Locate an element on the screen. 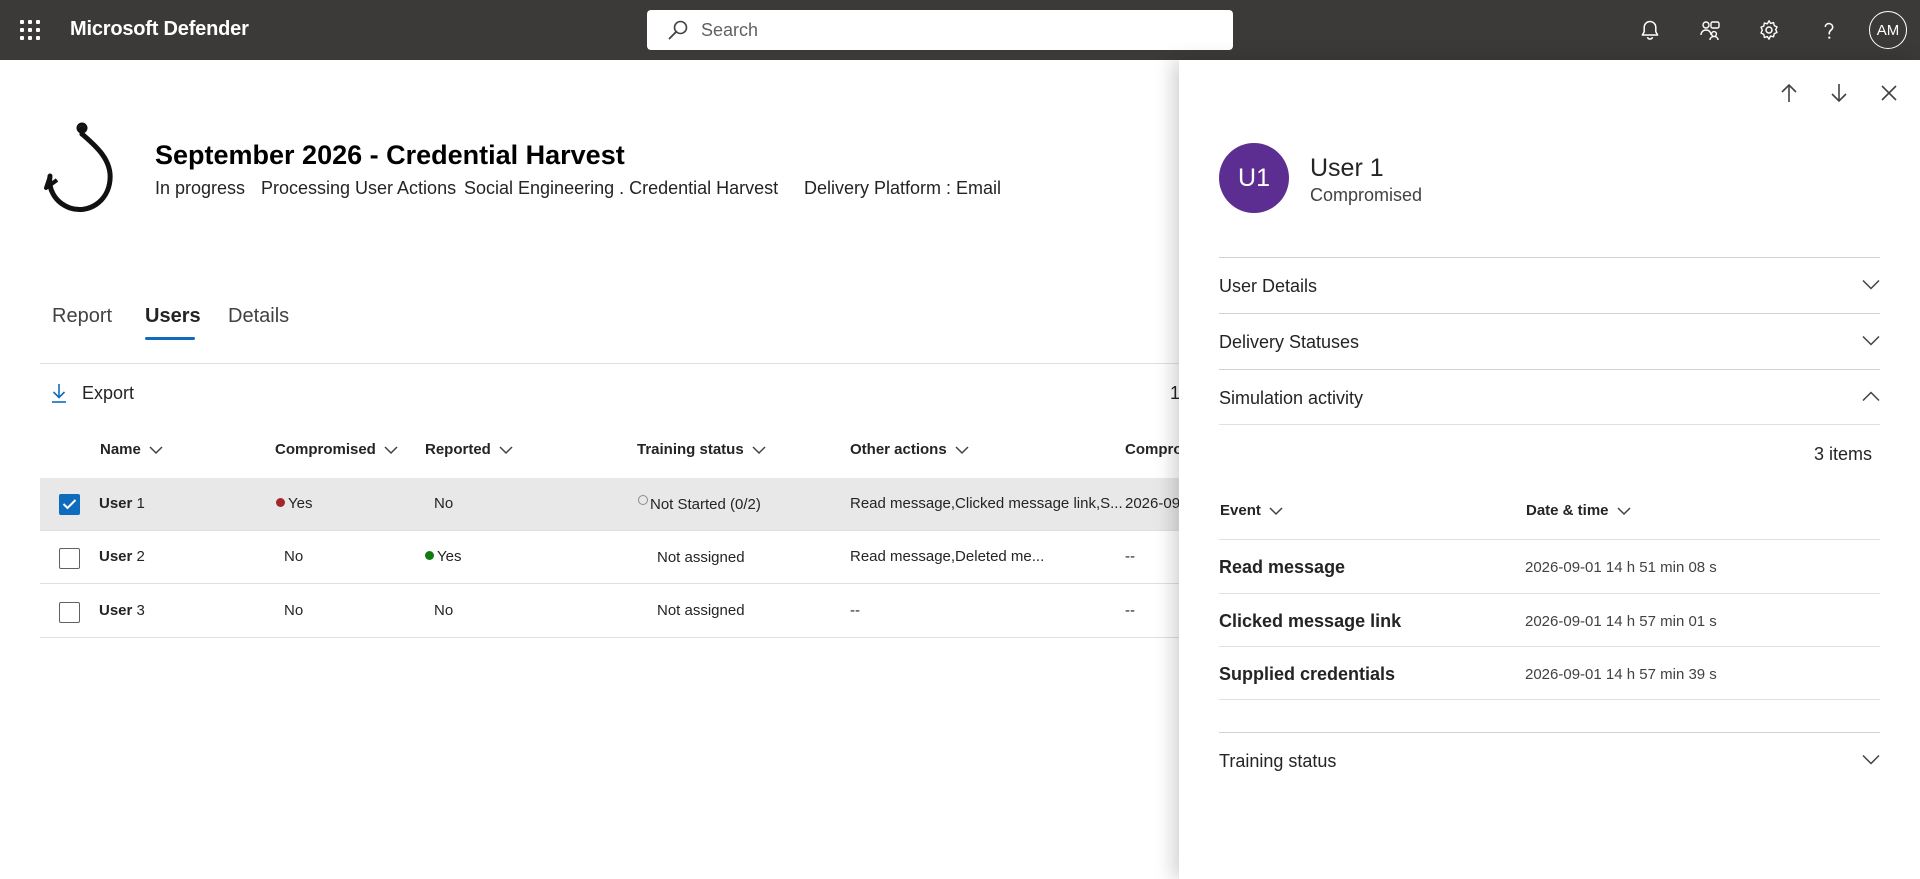 This screenshot has width=1920, height=879. search-input is located at coordinates (941, 30).